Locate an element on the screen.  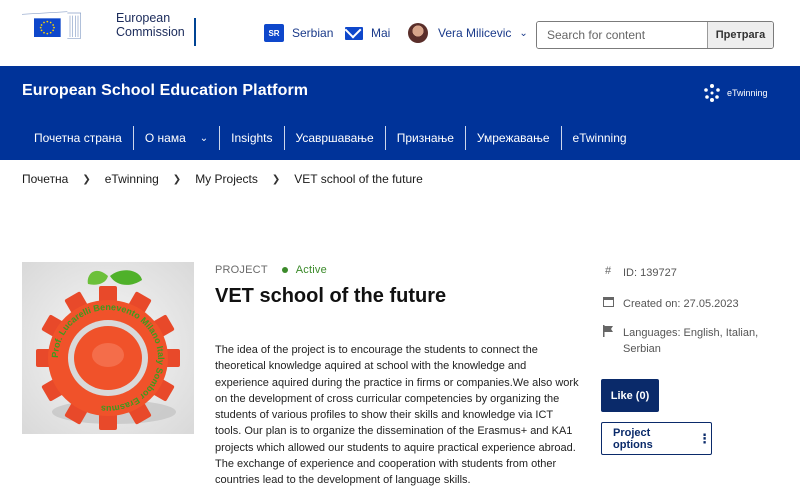
status-dot-icon is located at coordinates (284, 270).